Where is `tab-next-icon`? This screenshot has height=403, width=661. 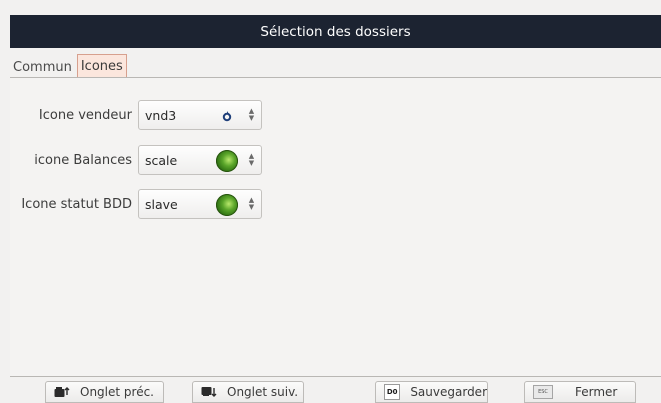 tab-next-icon is located at coordinates (209, 392).